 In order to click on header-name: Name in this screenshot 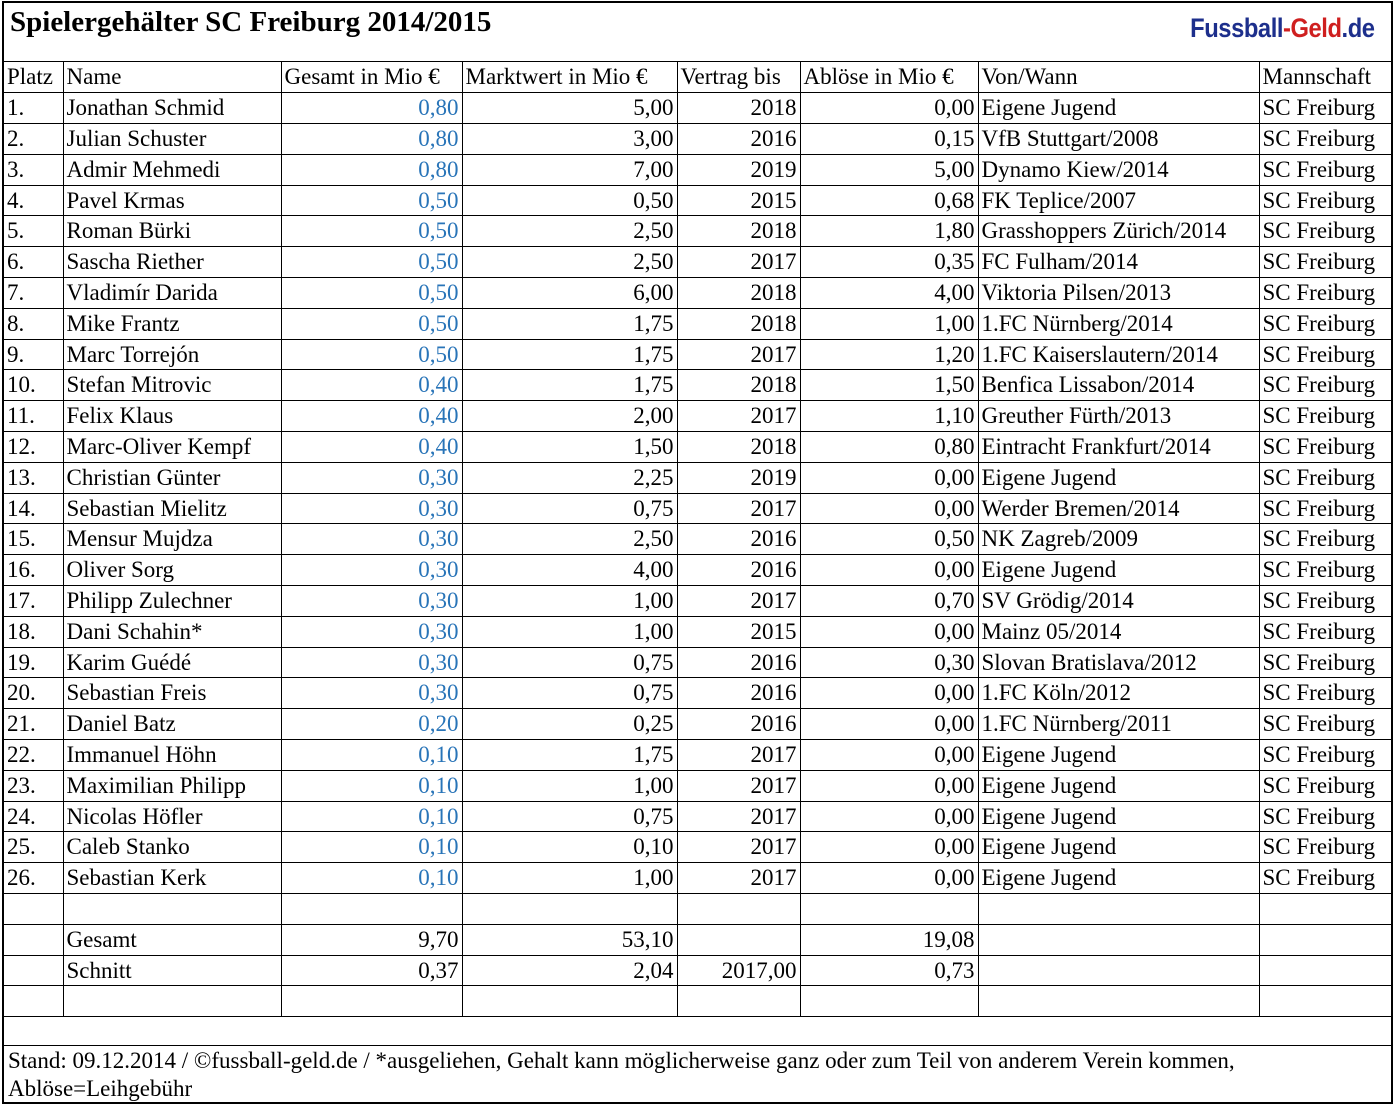, I will do `click(172, 78)`.